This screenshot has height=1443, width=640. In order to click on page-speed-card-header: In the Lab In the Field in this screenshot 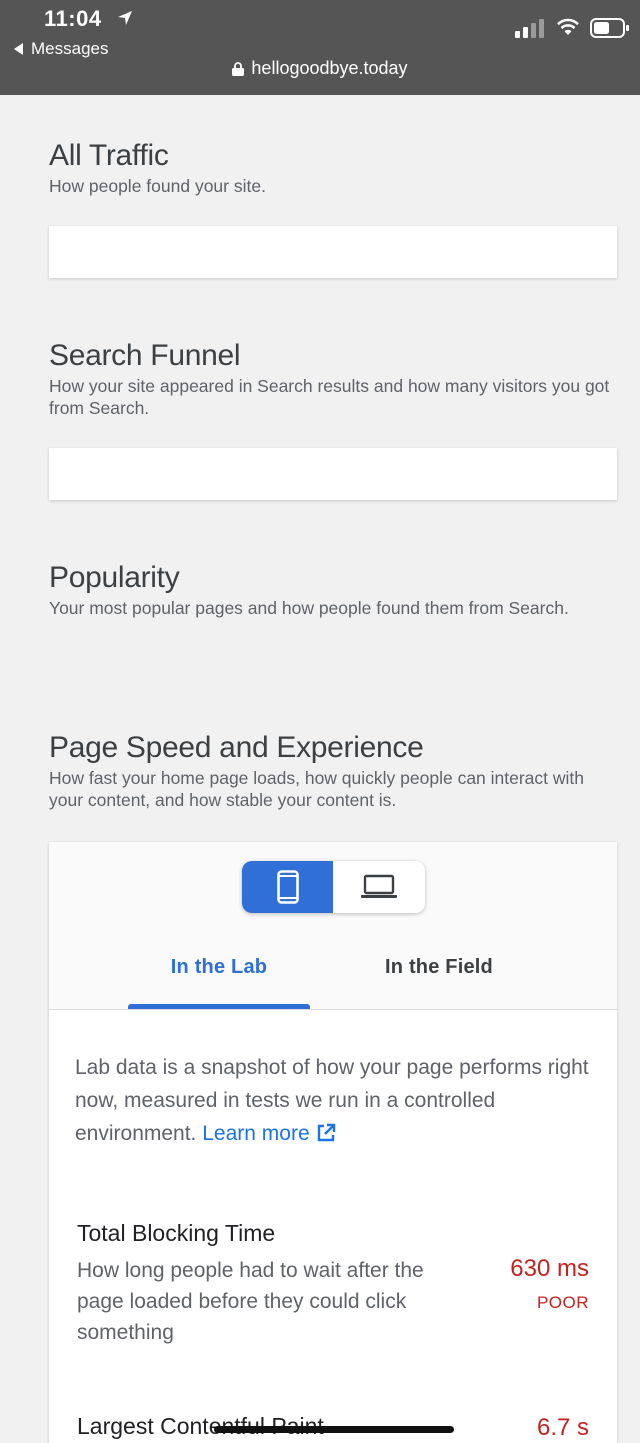, I will do `click(333, 926)`.